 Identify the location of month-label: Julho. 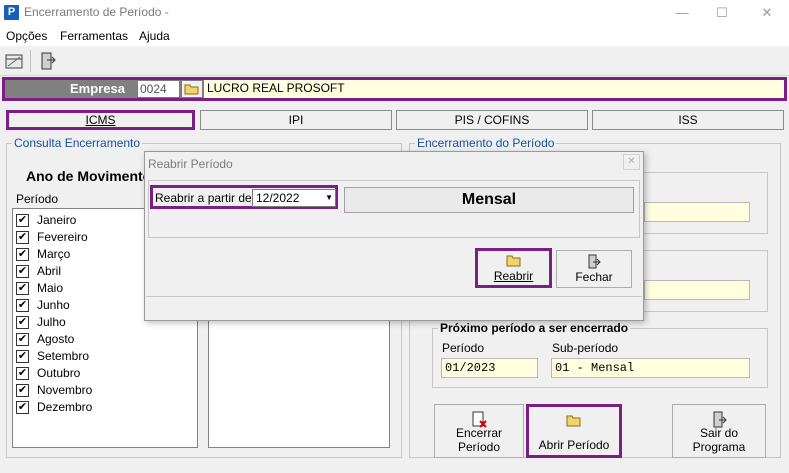
(51, 322).